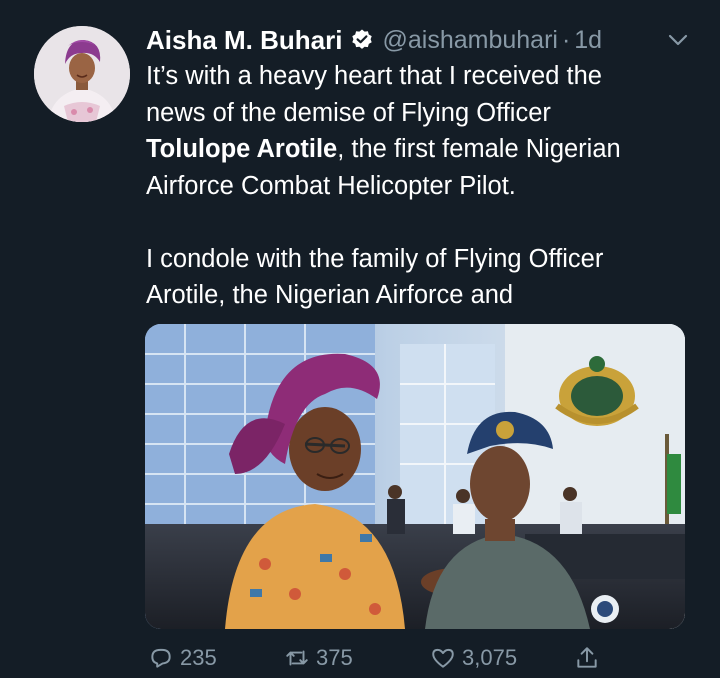  Describe the element at coordinates (198, 657) in the screenshot. I see `reply-count: 235` at that location.